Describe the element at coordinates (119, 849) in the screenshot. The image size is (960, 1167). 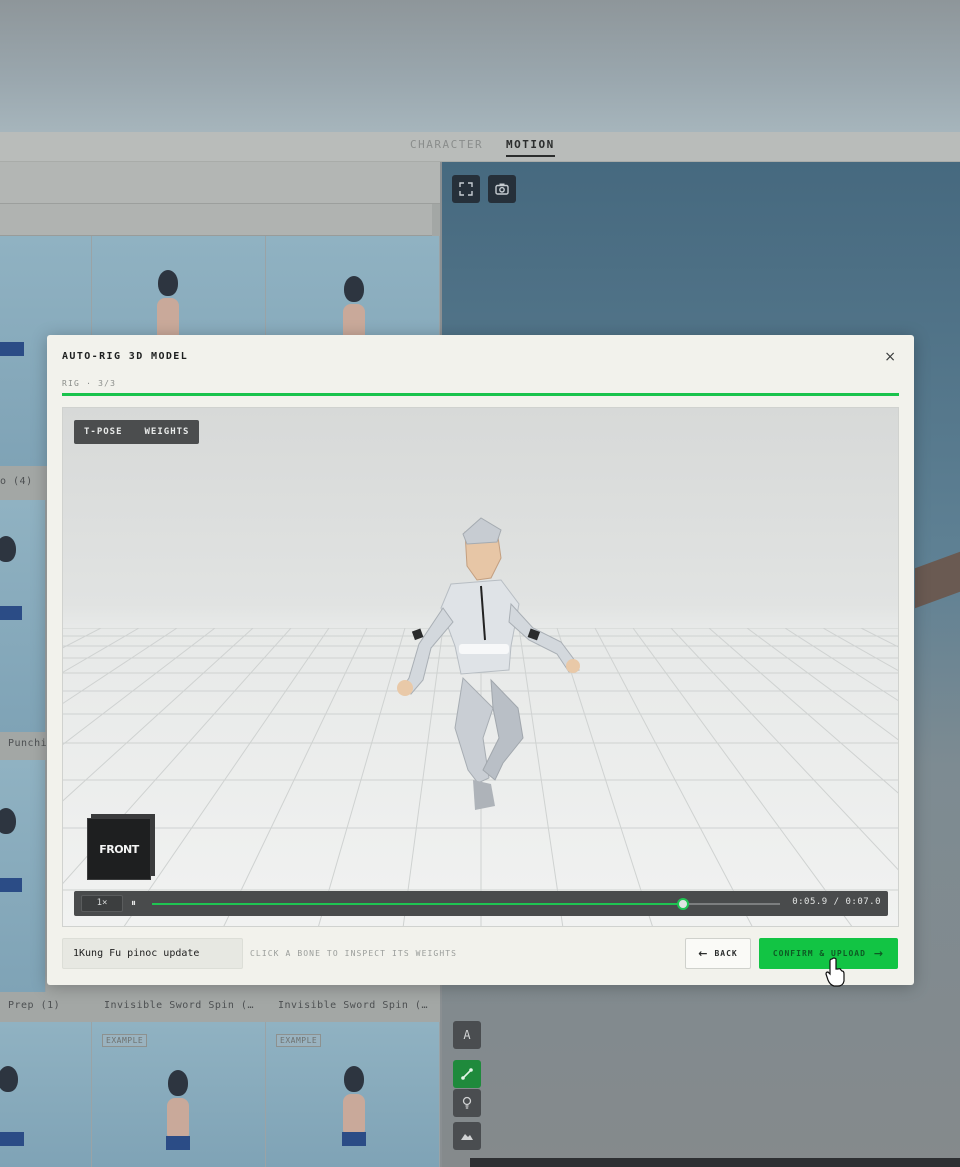
I see `view-cube: FRONT` at that location.